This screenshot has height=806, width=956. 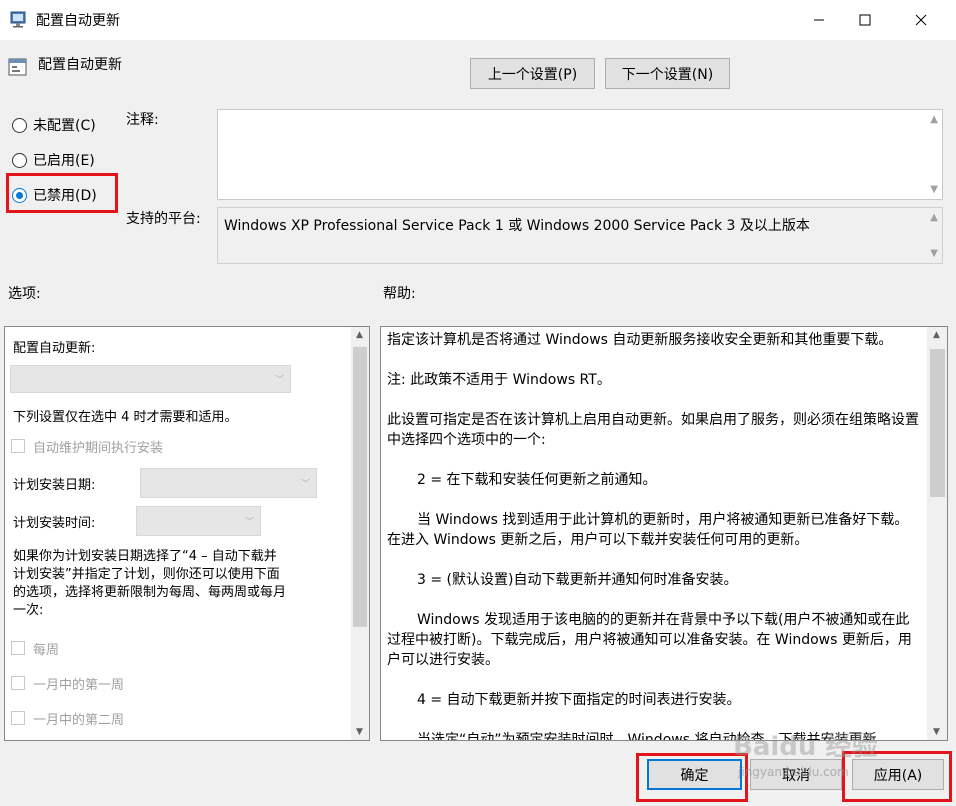 I want to click on schedule-day-dropdown: ﹀, so click(x=228, y=483).